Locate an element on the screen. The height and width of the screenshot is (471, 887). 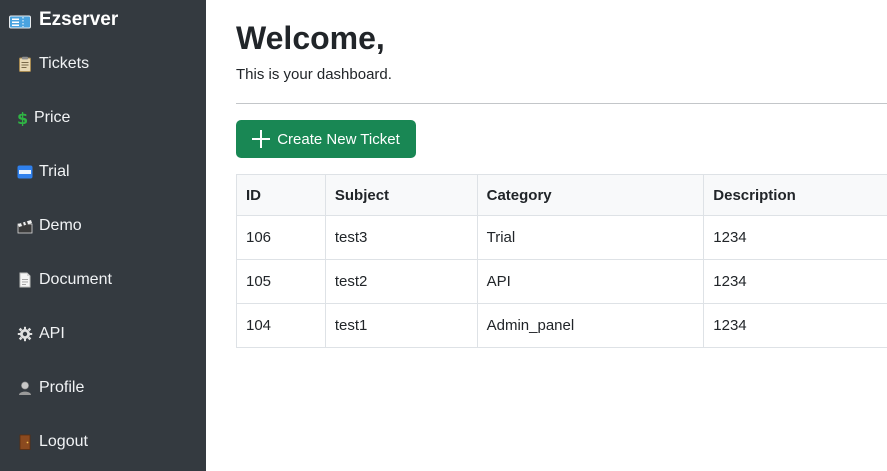
ticket-icon is located at coordinates (20, 21).